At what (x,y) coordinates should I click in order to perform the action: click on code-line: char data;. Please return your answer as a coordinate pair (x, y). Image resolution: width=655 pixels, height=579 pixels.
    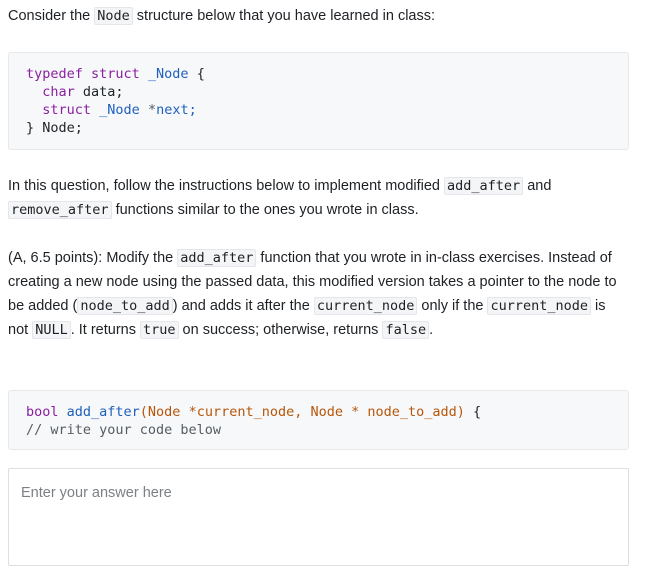
    Looking at the image, I should click on (327, 92).